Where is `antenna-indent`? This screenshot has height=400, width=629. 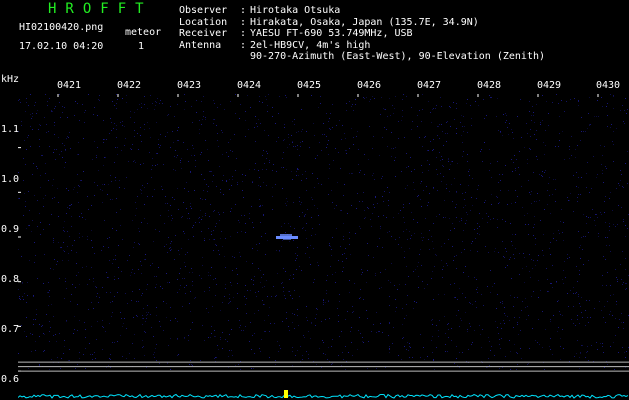 antenna-indent is located at coordinates (209, 57).